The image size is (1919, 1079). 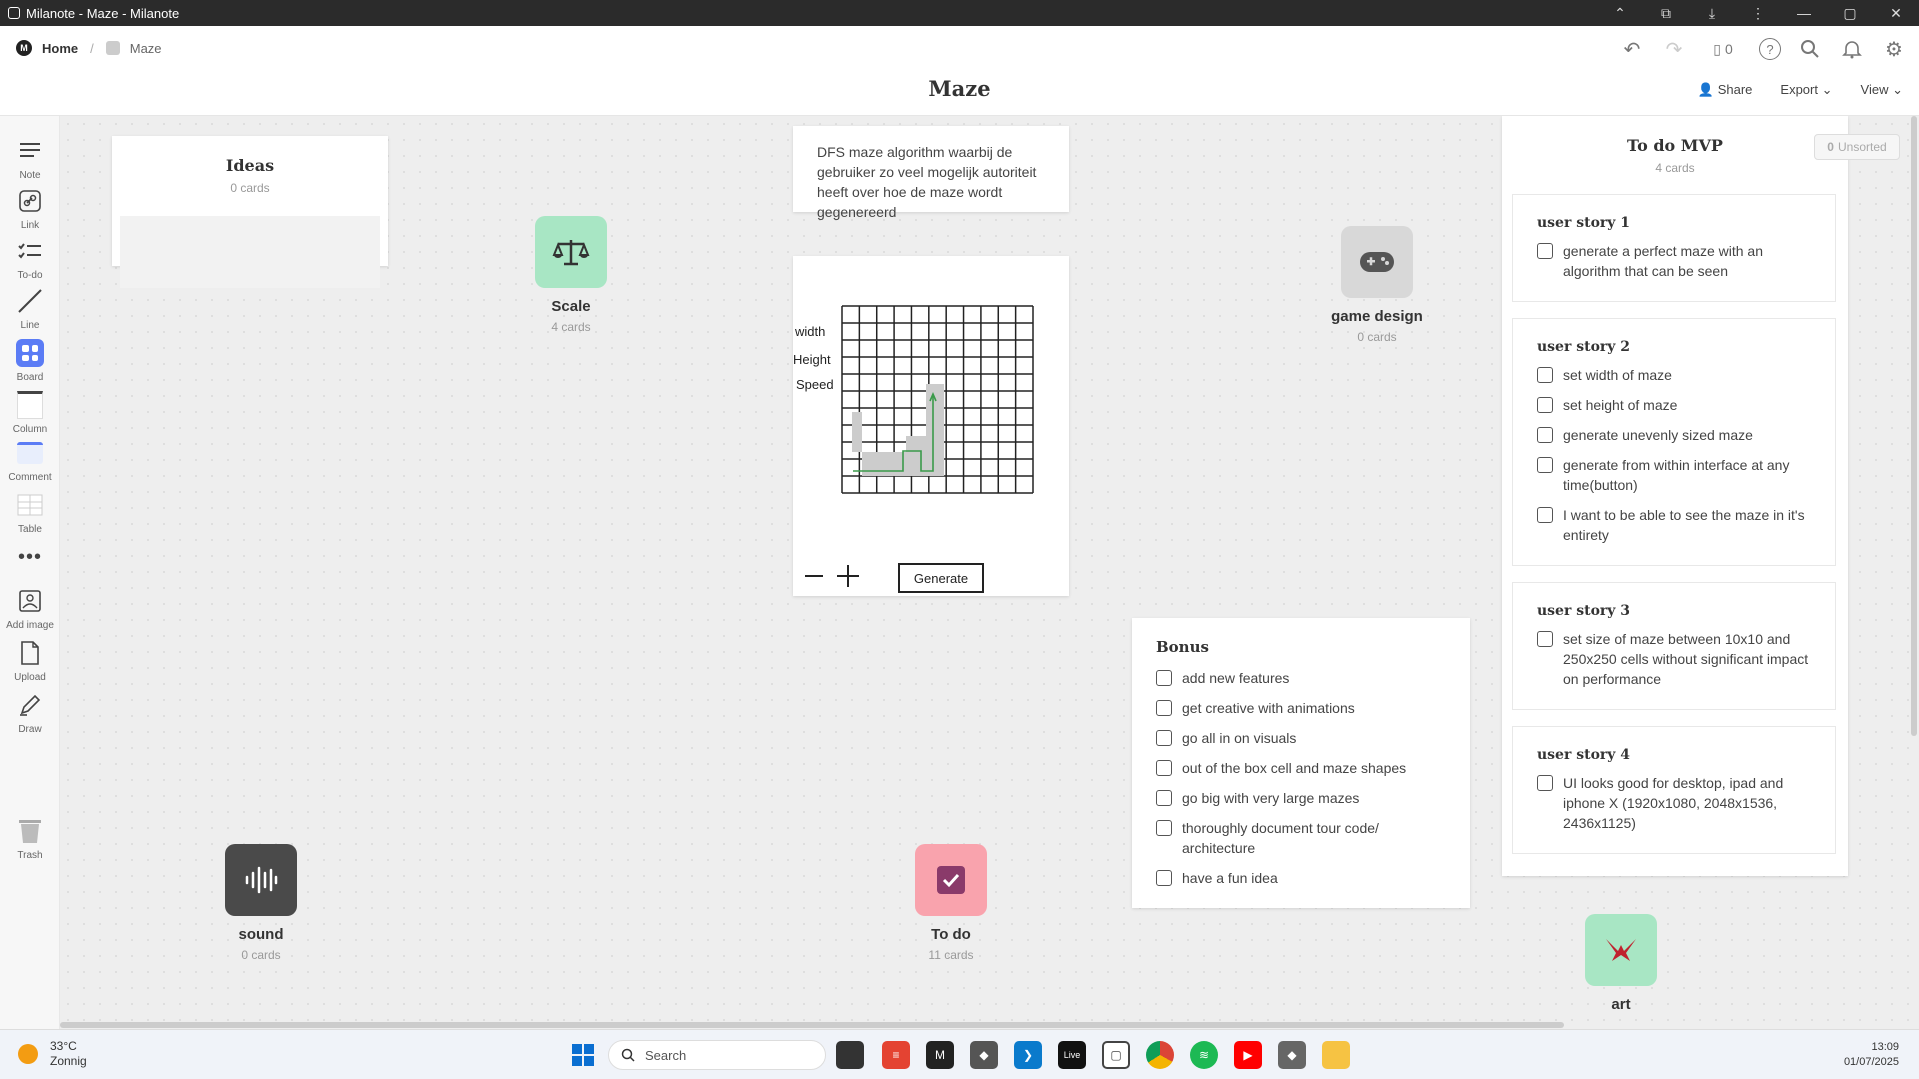 I want to click on maze-ui-sketch-image: width Height Speed Generate, so click(x=931, y=426).